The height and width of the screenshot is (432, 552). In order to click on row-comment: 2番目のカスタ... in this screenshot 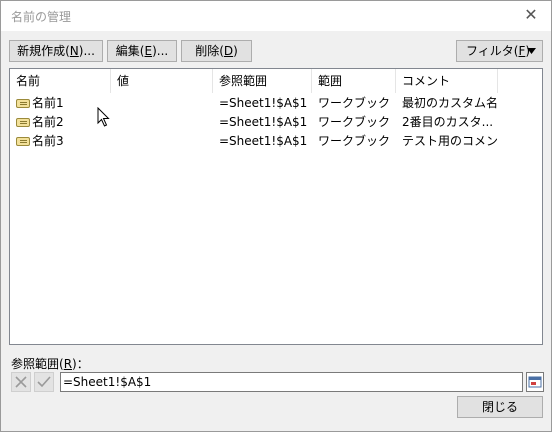, I will do `click(448, 122)`.